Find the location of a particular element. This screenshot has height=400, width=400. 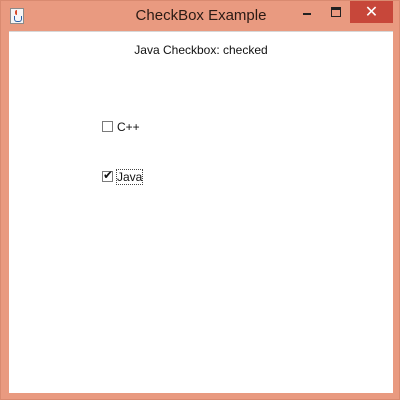

checkbox-java-check-icon: ✔ is located at coordinates (108, 175).